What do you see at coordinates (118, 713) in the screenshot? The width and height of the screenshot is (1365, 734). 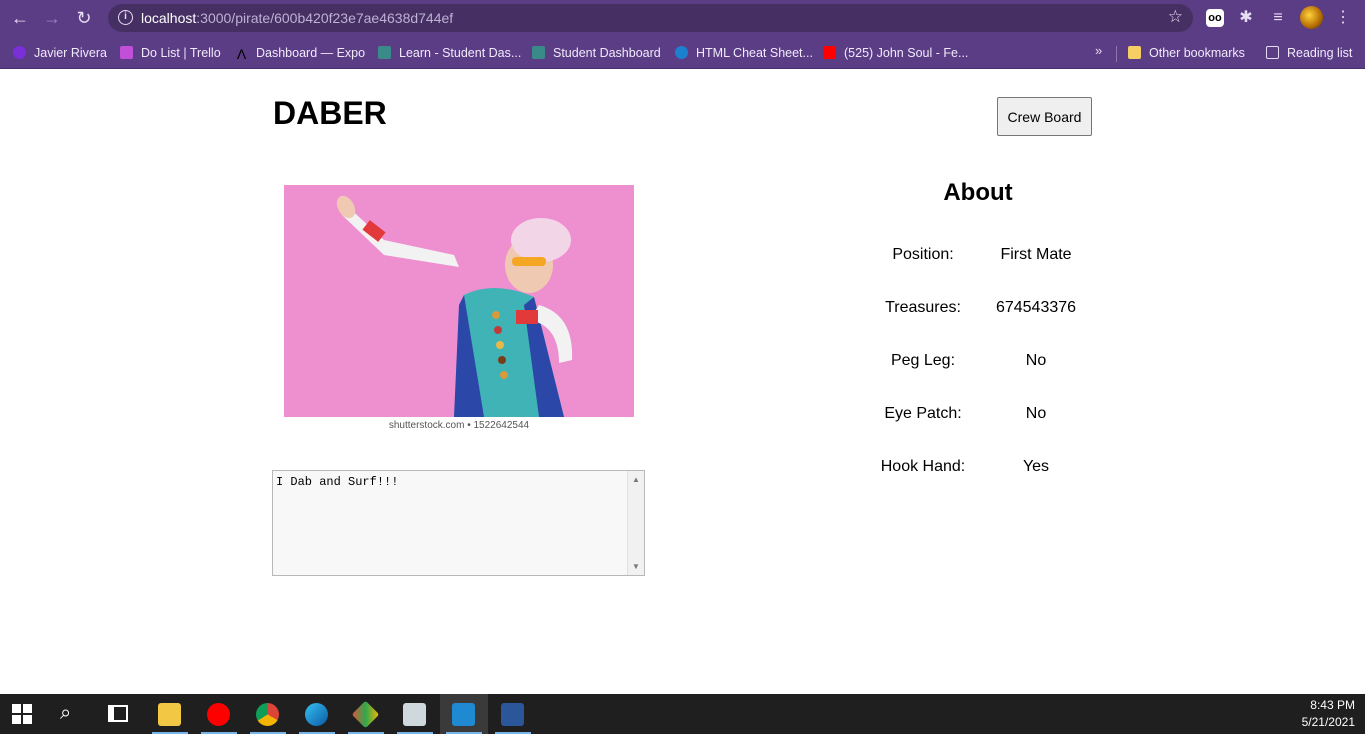 I see `task-view-icon` at bounding box center [118, 713].